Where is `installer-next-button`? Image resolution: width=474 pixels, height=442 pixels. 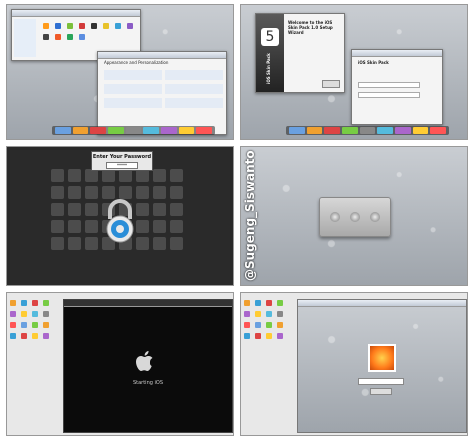
installer-next-button is located at coordinates (331, 84).